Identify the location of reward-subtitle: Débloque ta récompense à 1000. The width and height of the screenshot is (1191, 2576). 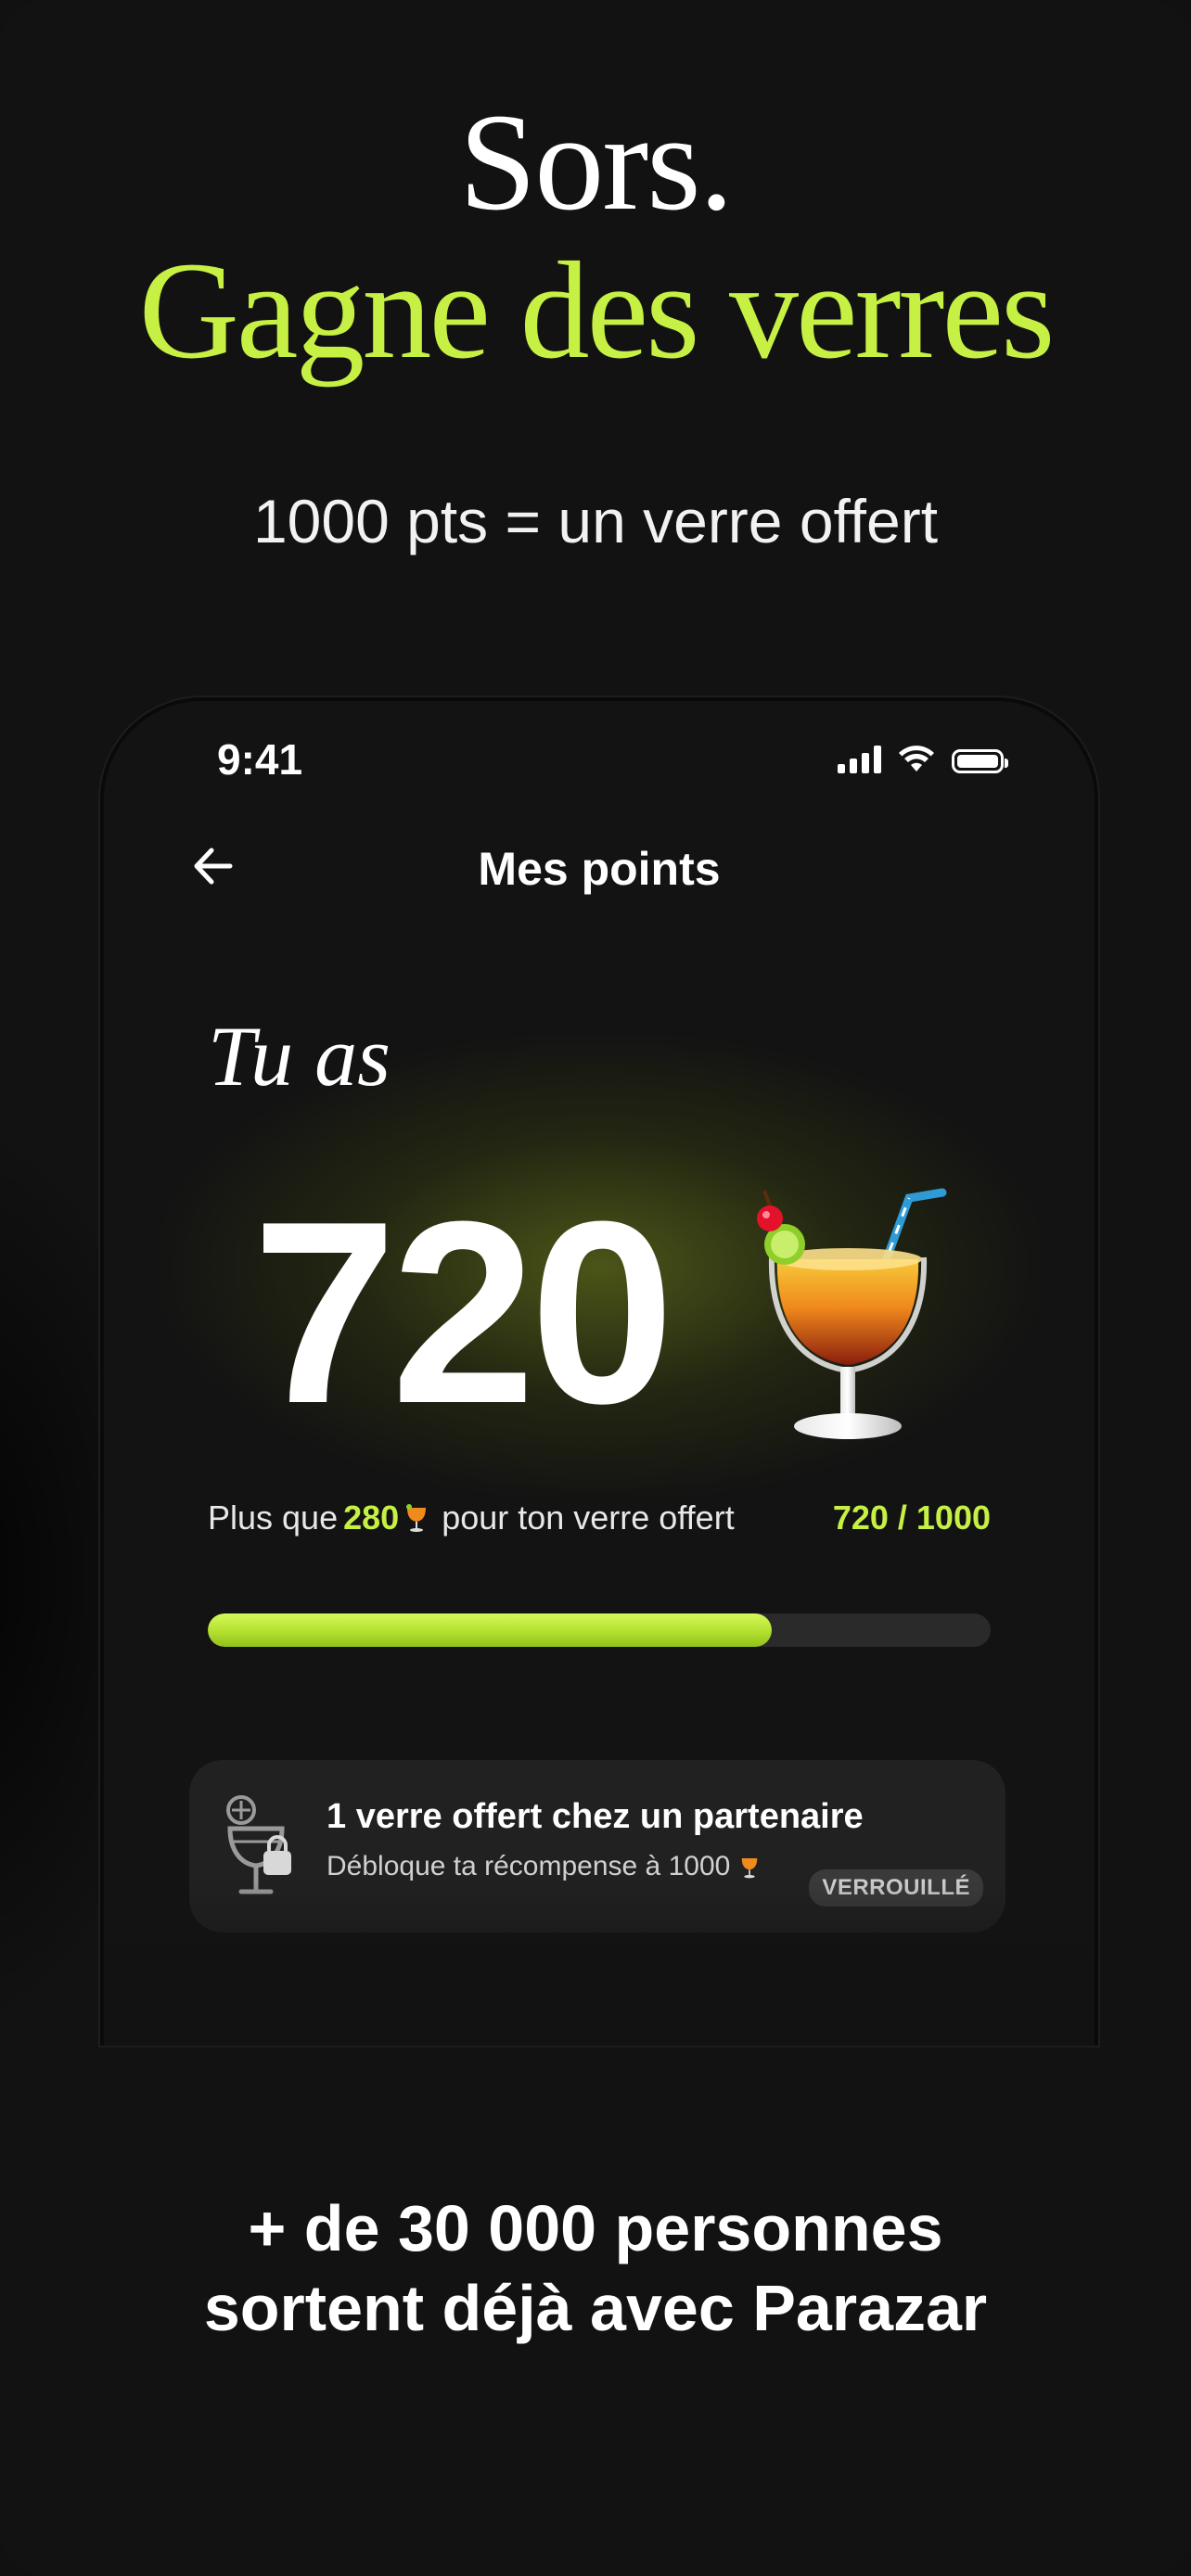
(543, 1867).